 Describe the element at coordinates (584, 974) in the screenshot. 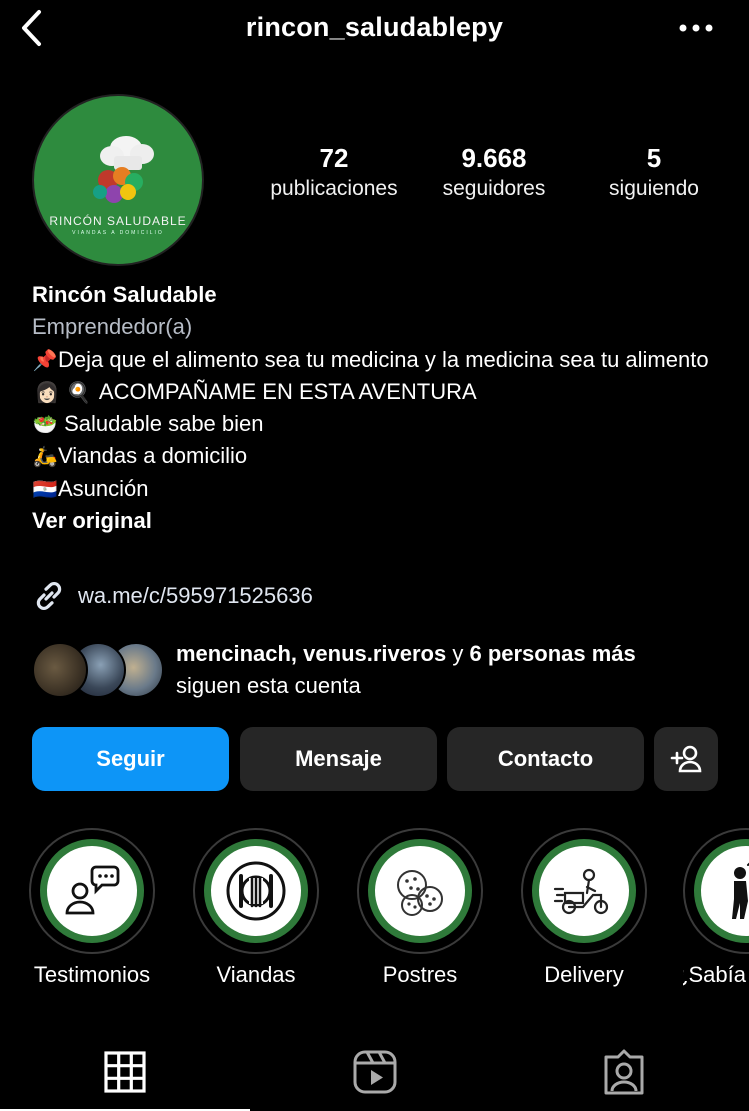

I see `highlight-label: Delivery` at that location.